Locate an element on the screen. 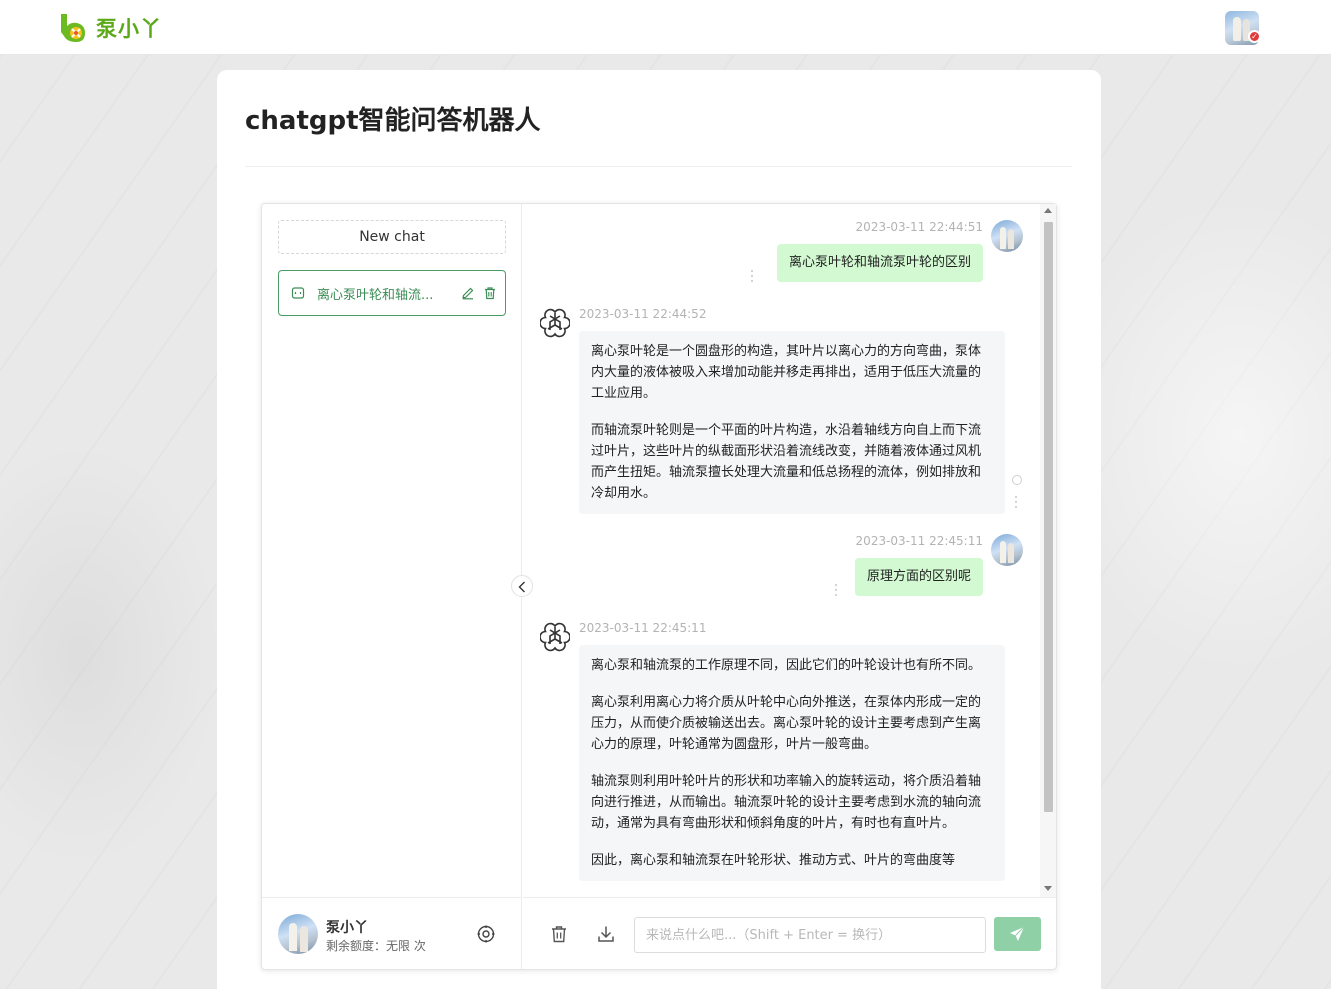 This screenshot has width=1331, height=989. message-composer is located at coordinates (789, 933).